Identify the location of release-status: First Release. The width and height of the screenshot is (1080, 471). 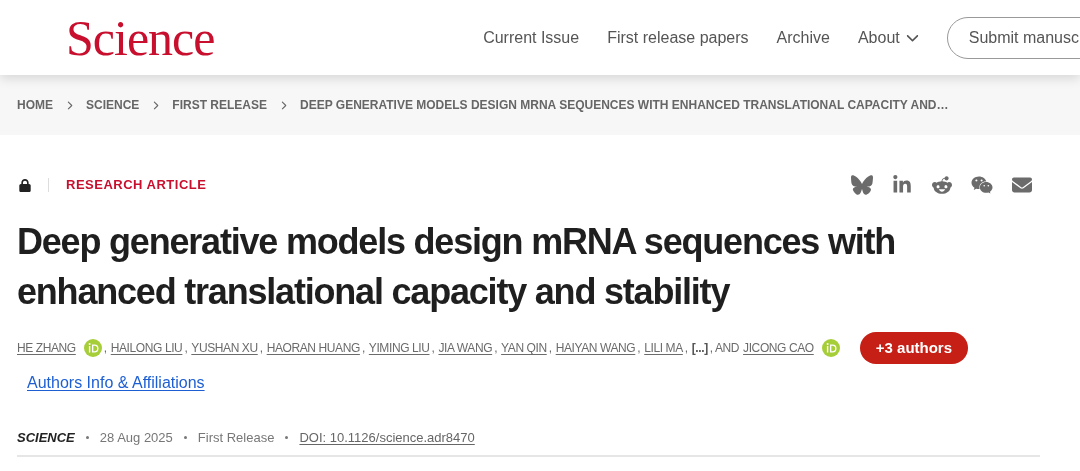
(236, 438).